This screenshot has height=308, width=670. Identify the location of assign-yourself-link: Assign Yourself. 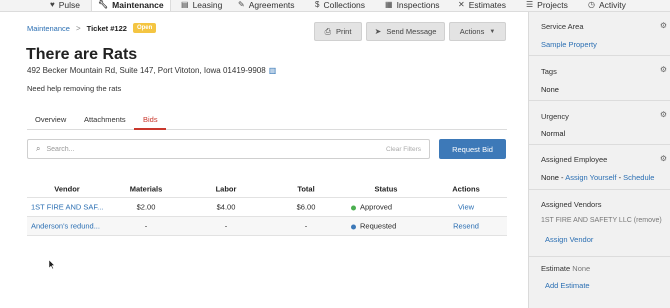
(590, 177).